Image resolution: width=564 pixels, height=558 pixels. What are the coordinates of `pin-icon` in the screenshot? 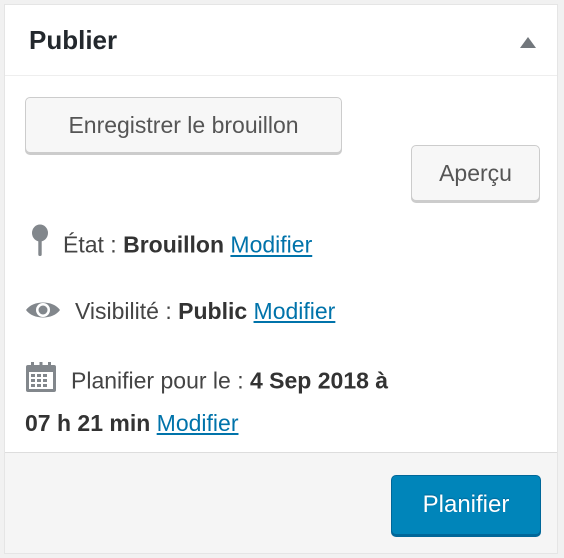 It's located at (40, 246).